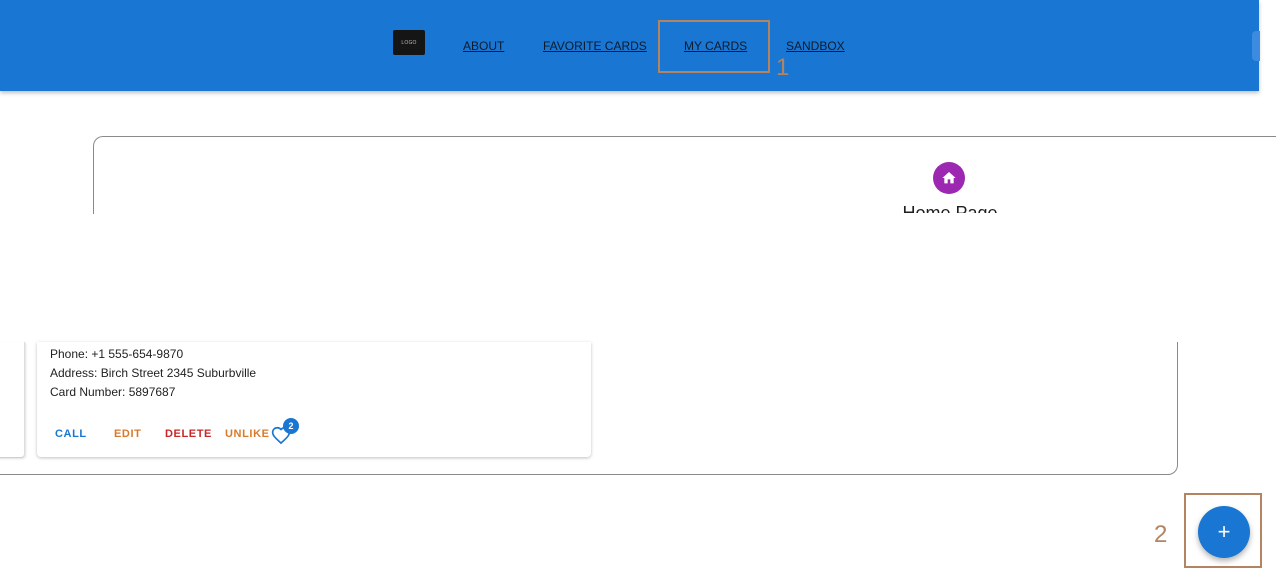 This screenshot has height=577, width=1276. I want to click on like-count-badge: 2, so click(291, 426).